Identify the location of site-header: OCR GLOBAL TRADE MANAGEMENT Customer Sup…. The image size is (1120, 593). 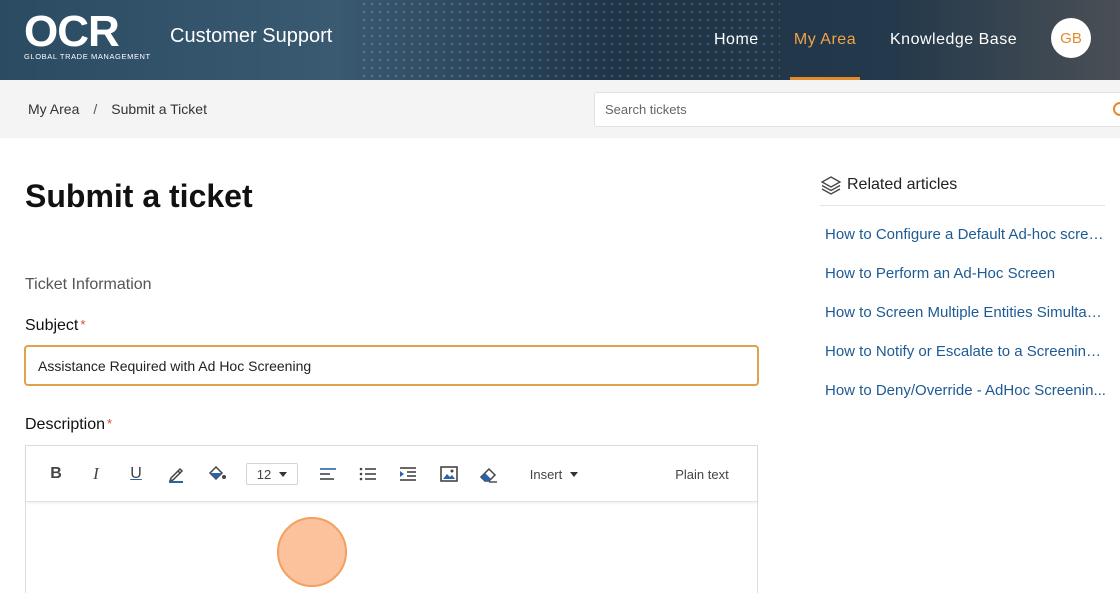
(560, 40).